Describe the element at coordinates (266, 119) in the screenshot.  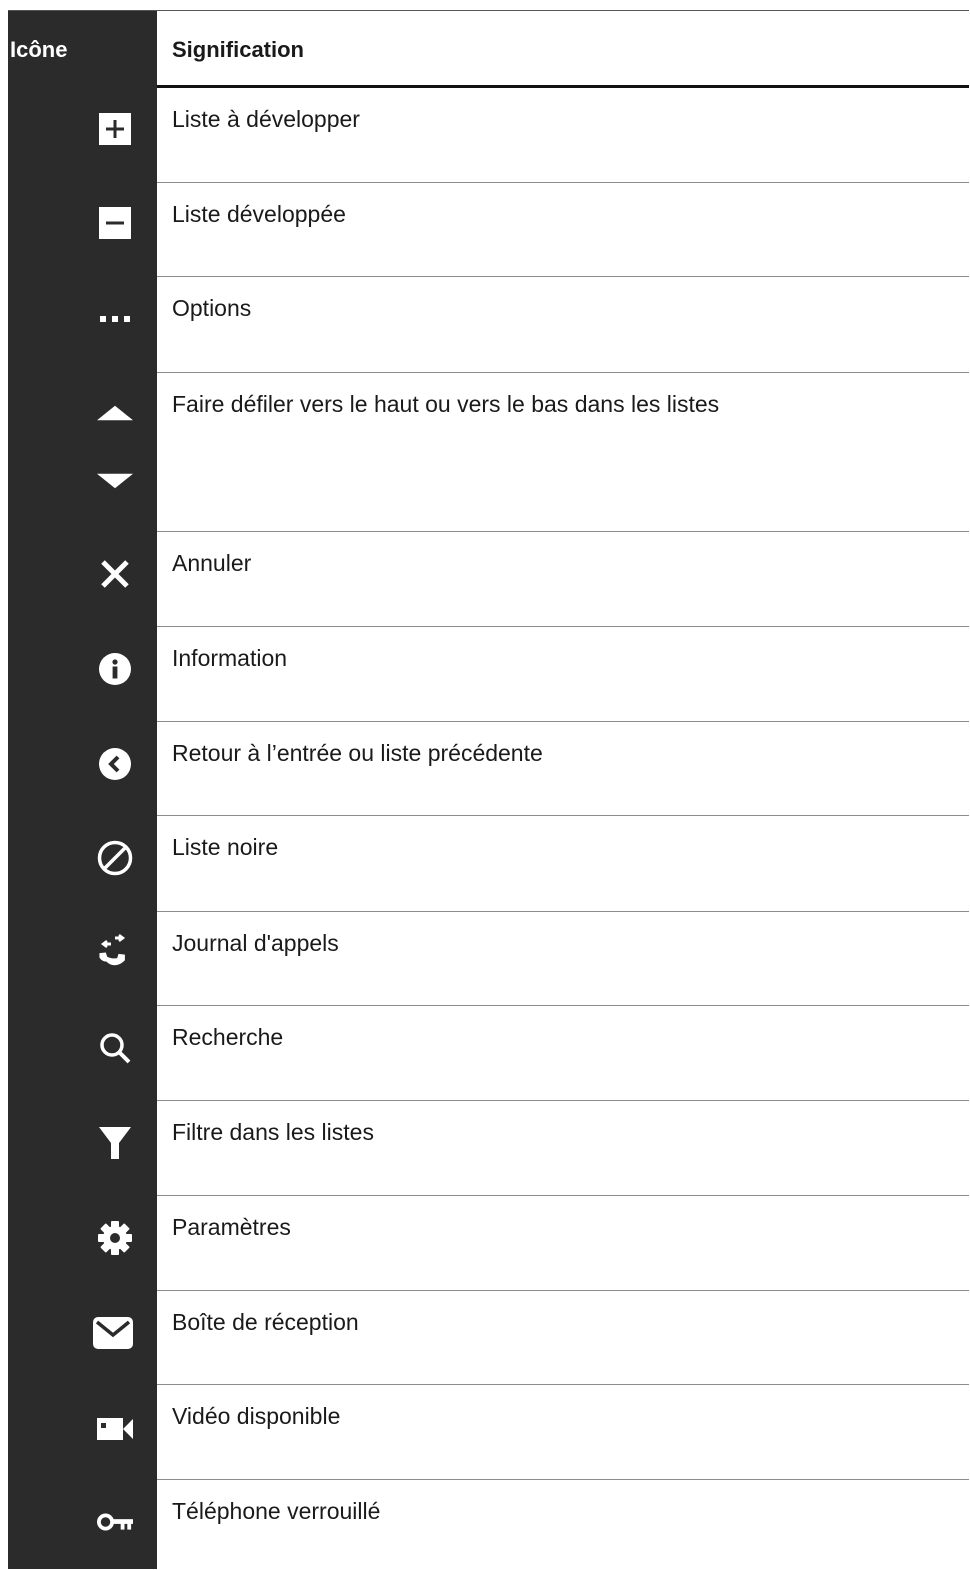
I see `row-label: Liste à développer` at that location.